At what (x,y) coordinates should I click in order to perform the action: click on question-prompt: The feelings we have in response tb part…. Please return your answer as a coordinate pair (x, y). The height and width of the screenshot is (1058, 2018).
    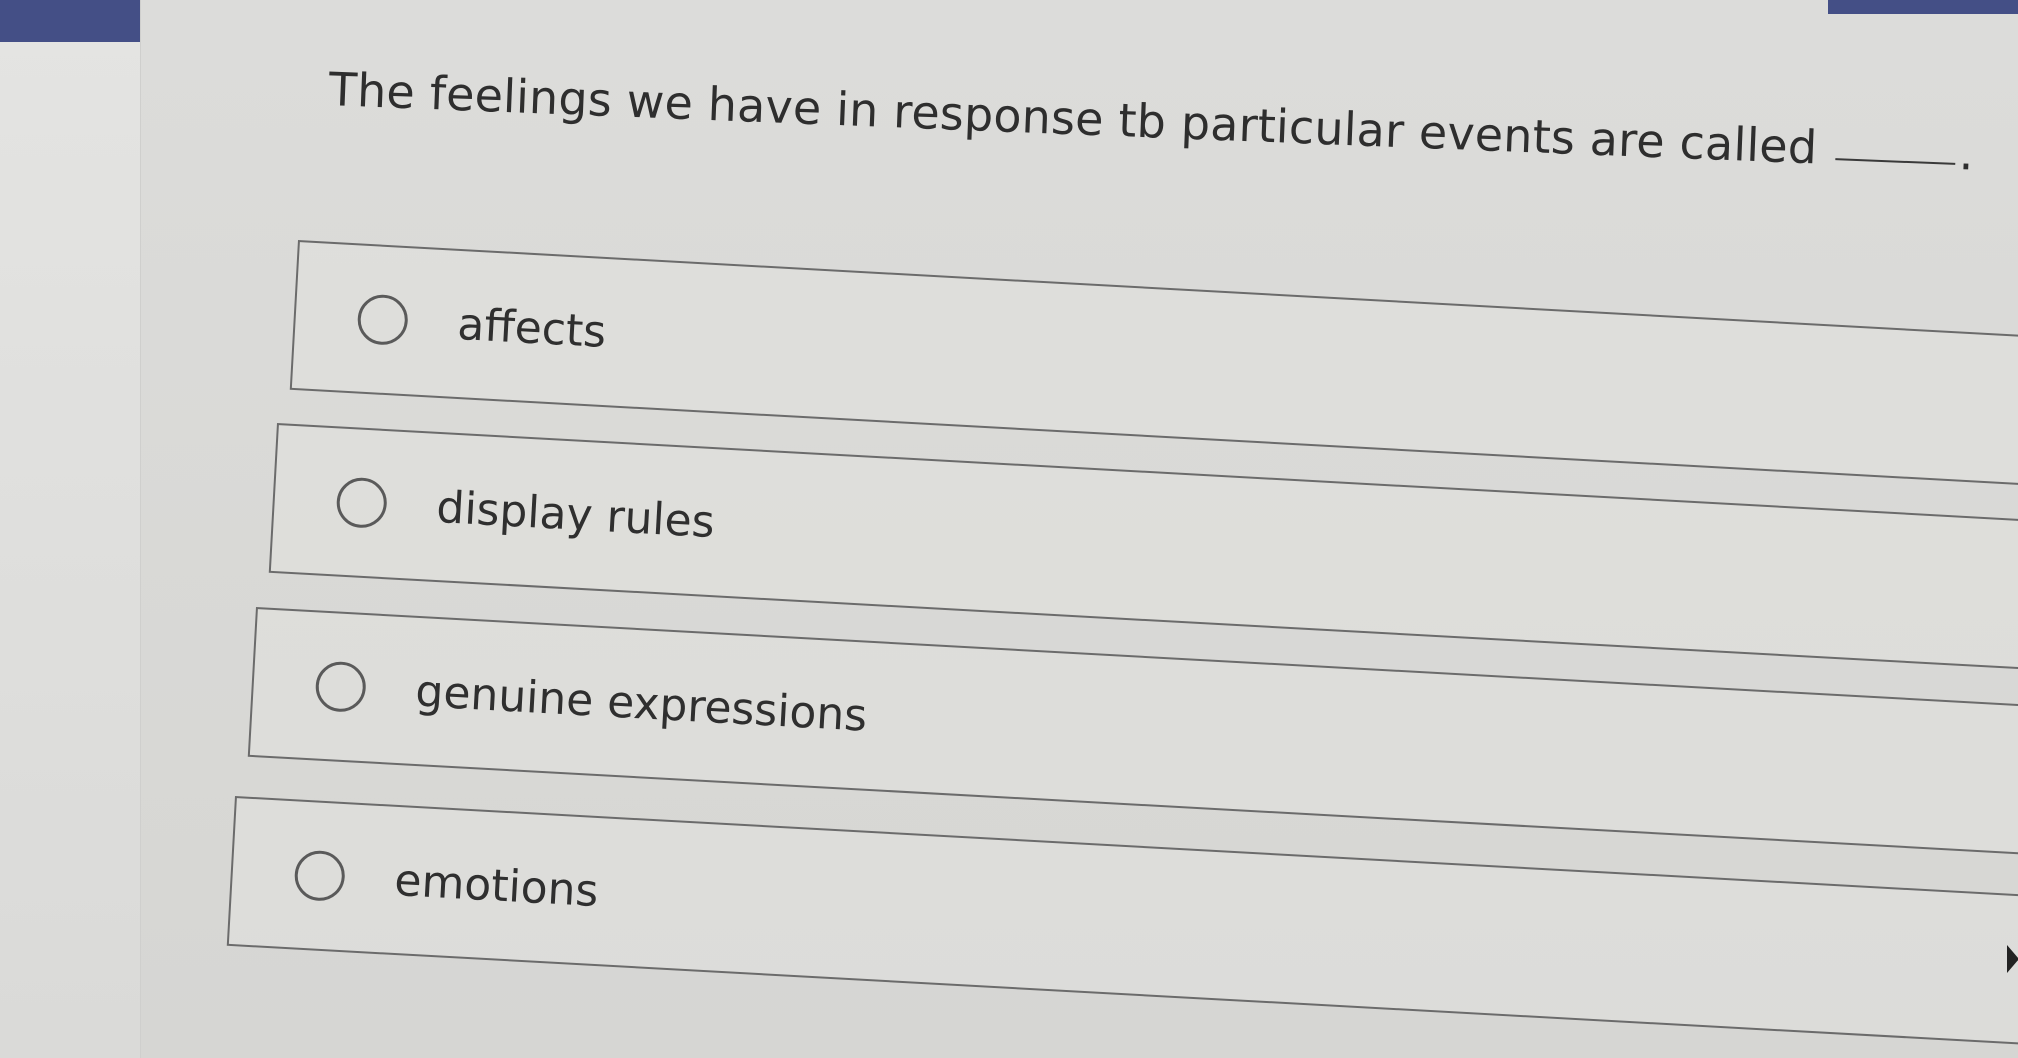
    Looking at the image, I should click on (1151, 121).